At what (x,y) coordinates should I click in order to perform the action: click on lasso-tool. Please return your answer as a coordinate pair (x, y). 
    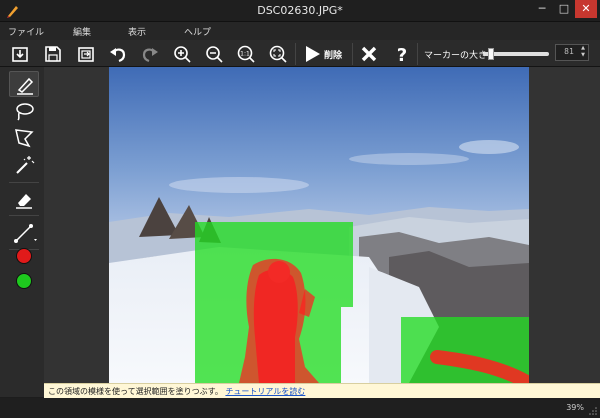
    Looking at the image, I should click on (24, 111).